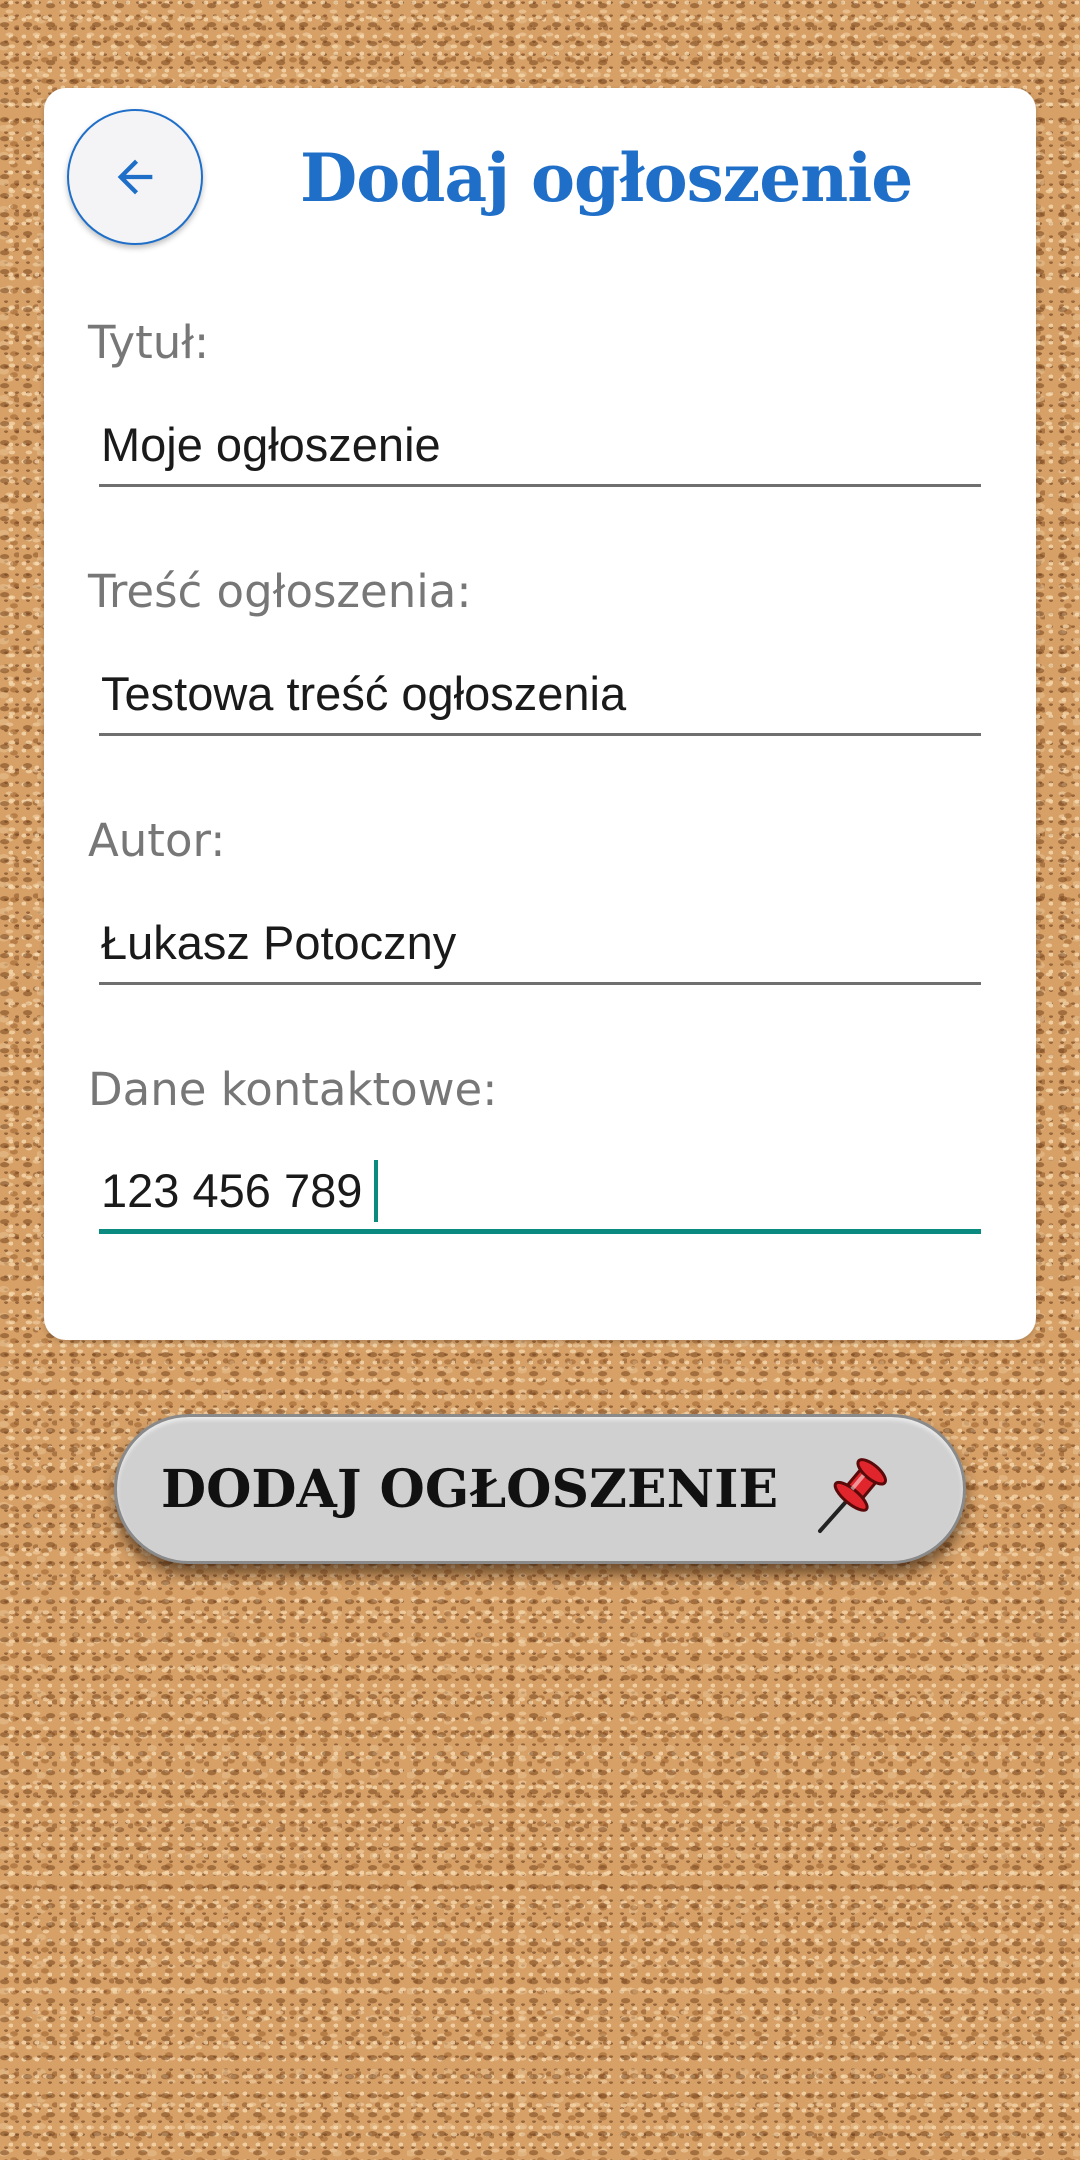  What do you see at coordinates (540, 1193) in the screenshot?
I see `contact-input` at bounding box center [540, 1193].